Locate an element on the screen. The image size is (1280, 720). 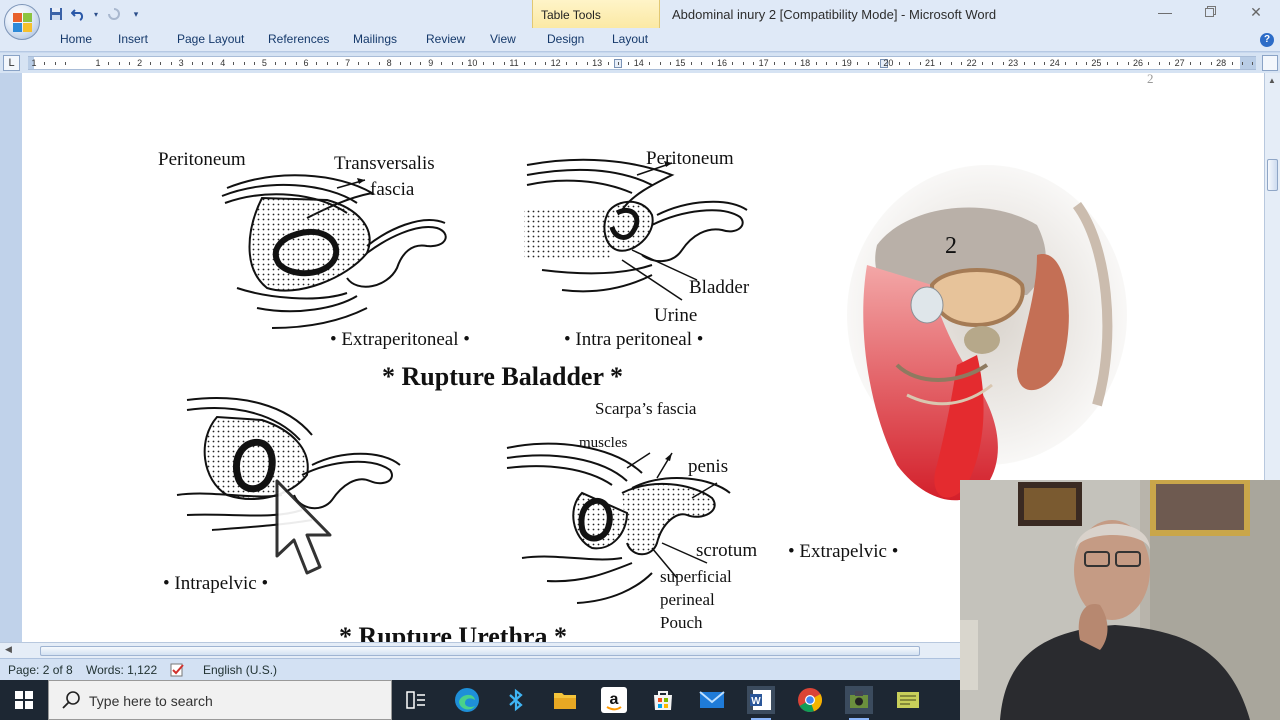
restore-button is located at coordinates (1210, 12).